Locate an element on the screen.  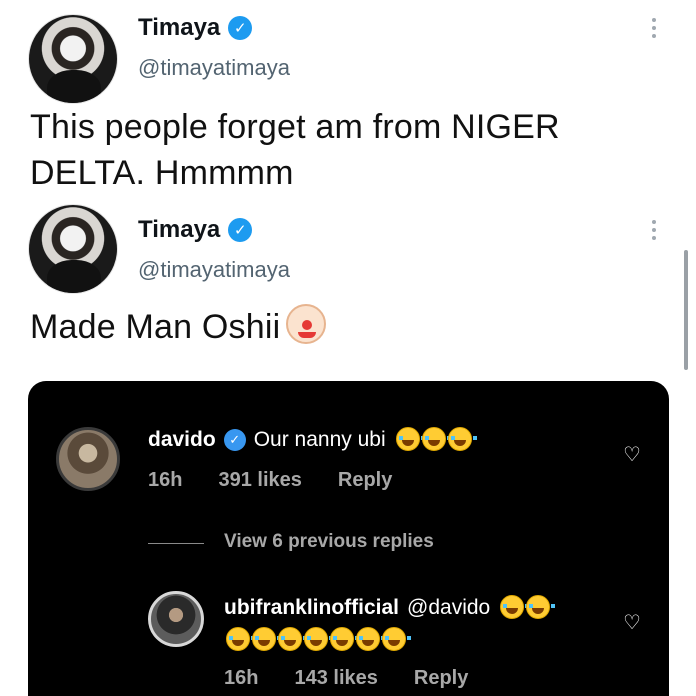
replies-divider is located at coordinates (176, 543).